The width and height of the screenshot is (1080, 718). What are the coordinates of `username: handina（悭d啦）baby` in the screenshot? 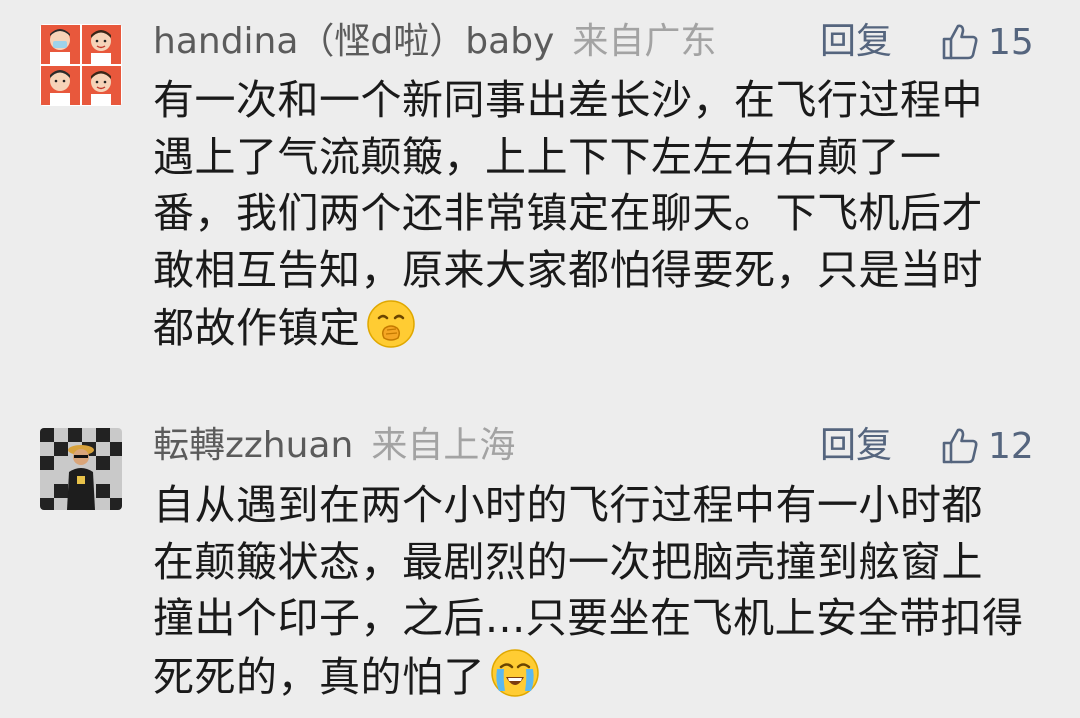 It's located at (353, 41).